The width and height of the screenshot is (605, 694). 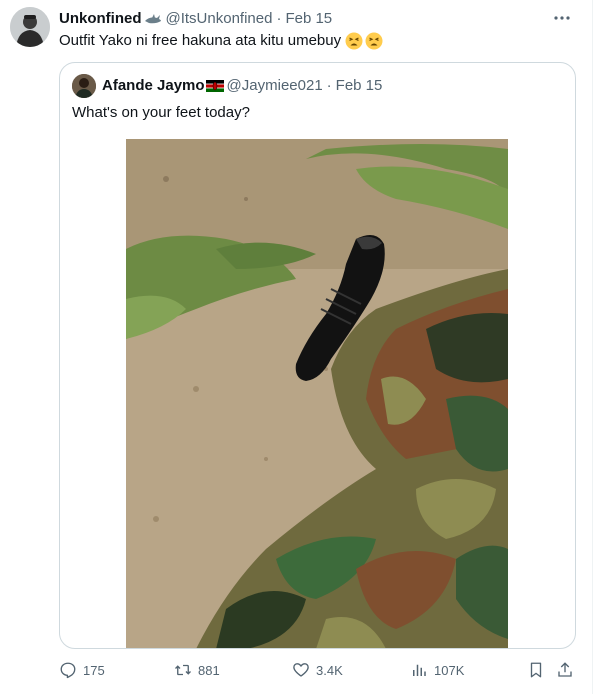 I want to click on shark-icon, so click(x=153, y=18).